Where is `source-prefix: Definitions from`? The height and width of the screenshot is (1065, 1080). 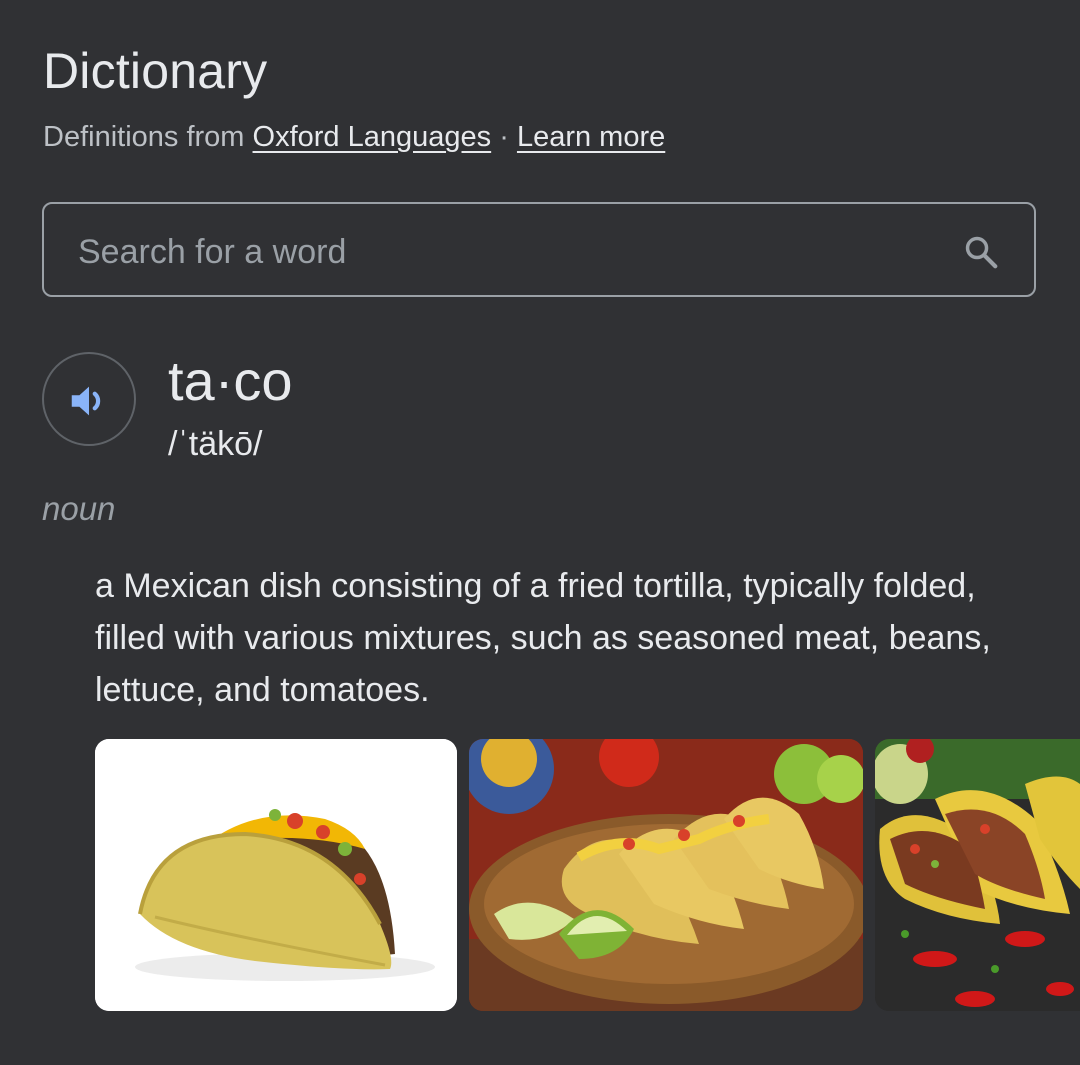
source-prefix: Definitions from is located at coordinates (144, 137).